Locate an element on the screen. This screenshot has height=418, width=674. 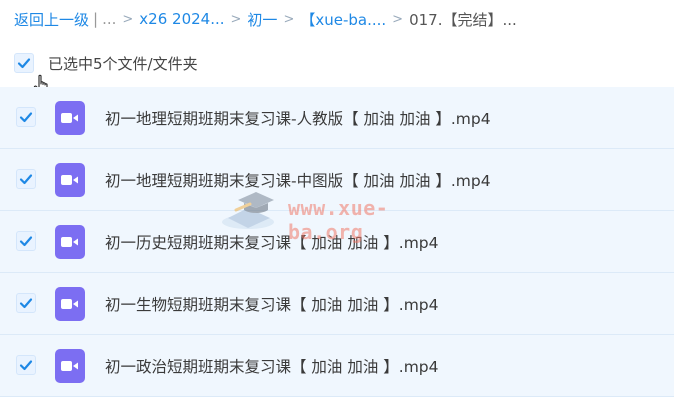
file-row: 初一历史短期班期末复习课【 加油 加油 】.mp4 is located at coordinates (337, 242).